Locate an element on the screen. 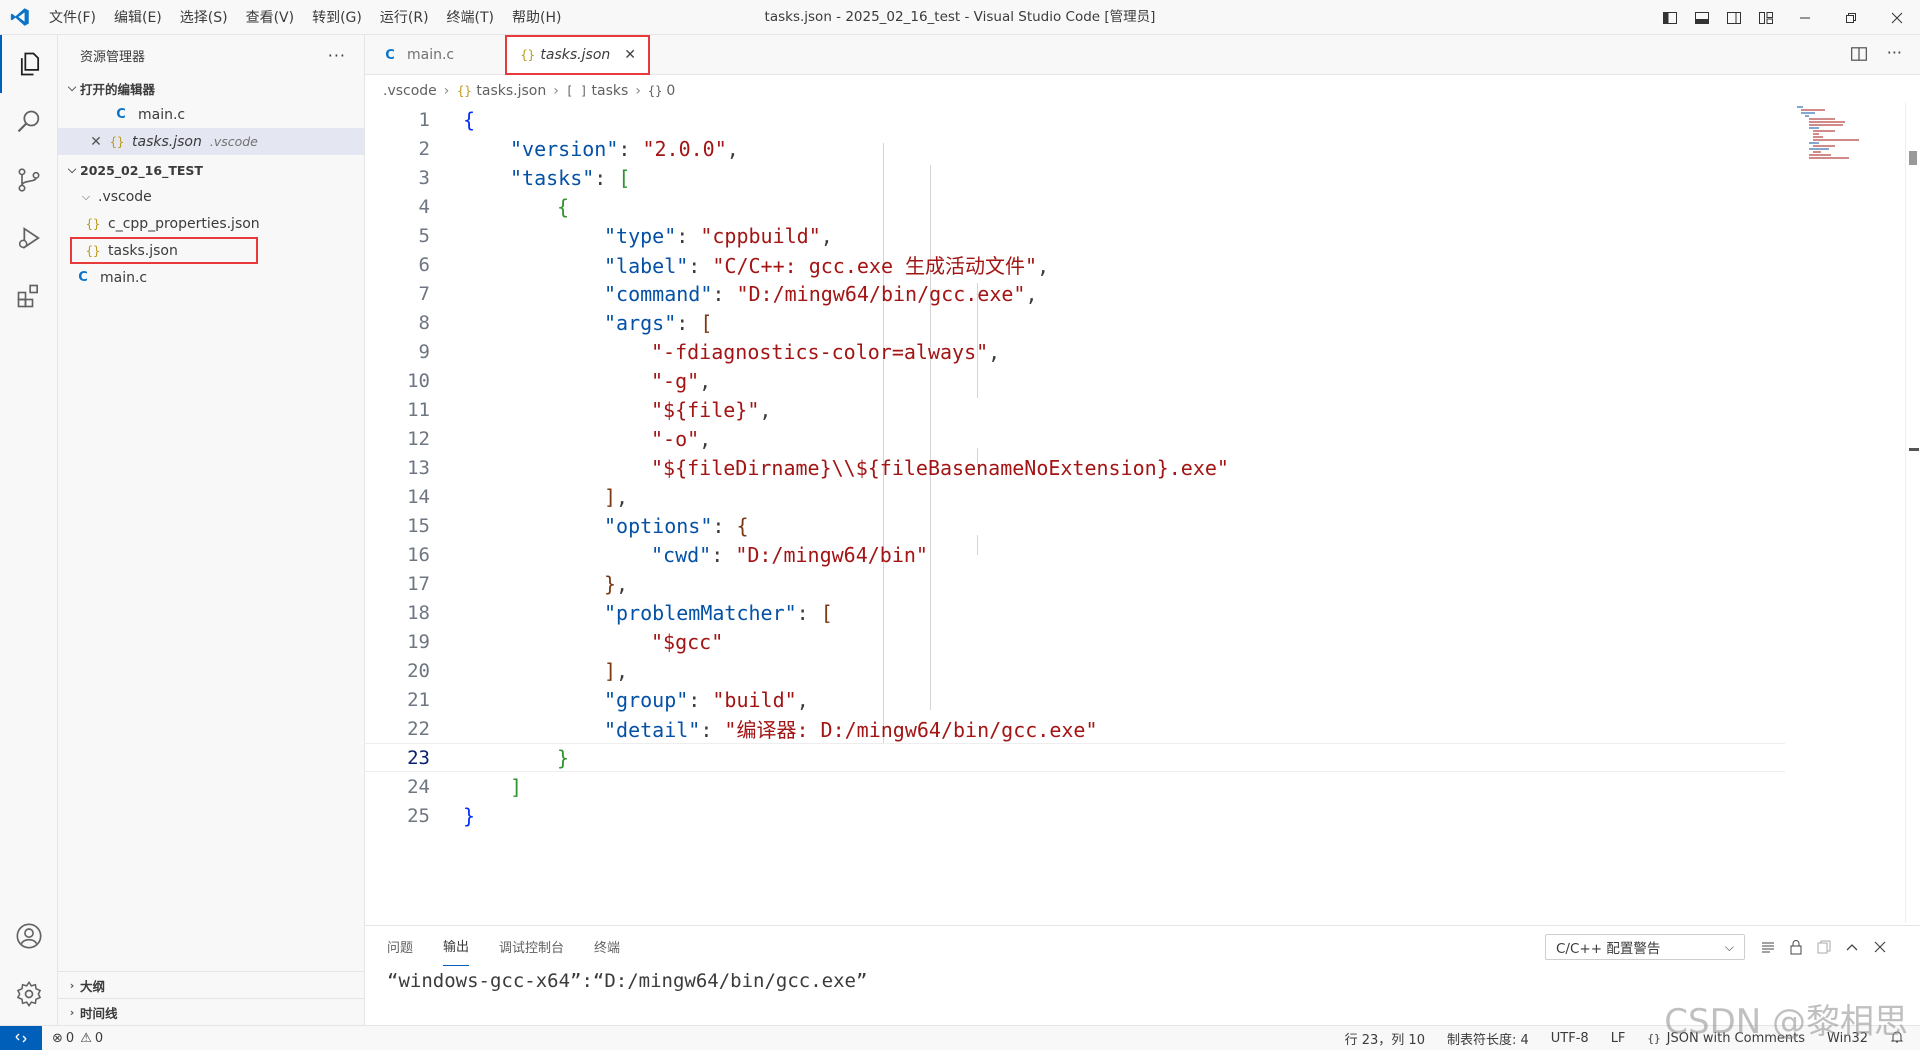 This screenshot has height=1050, width=1920. menu-run: 运行(R) is located at coordinates (404, 17).